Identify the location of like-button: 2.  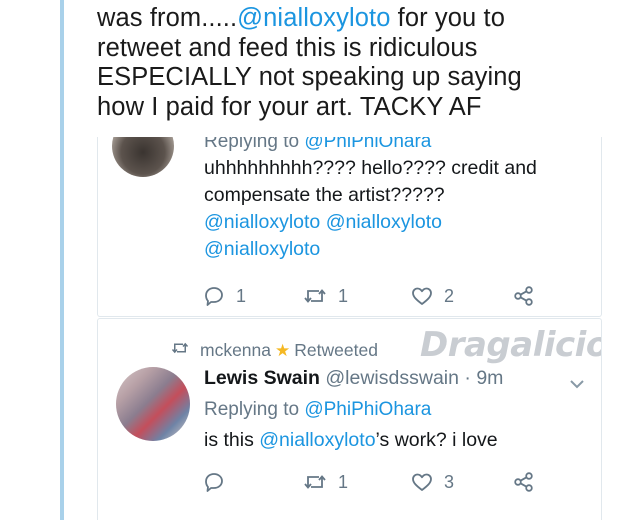
(432, 296).